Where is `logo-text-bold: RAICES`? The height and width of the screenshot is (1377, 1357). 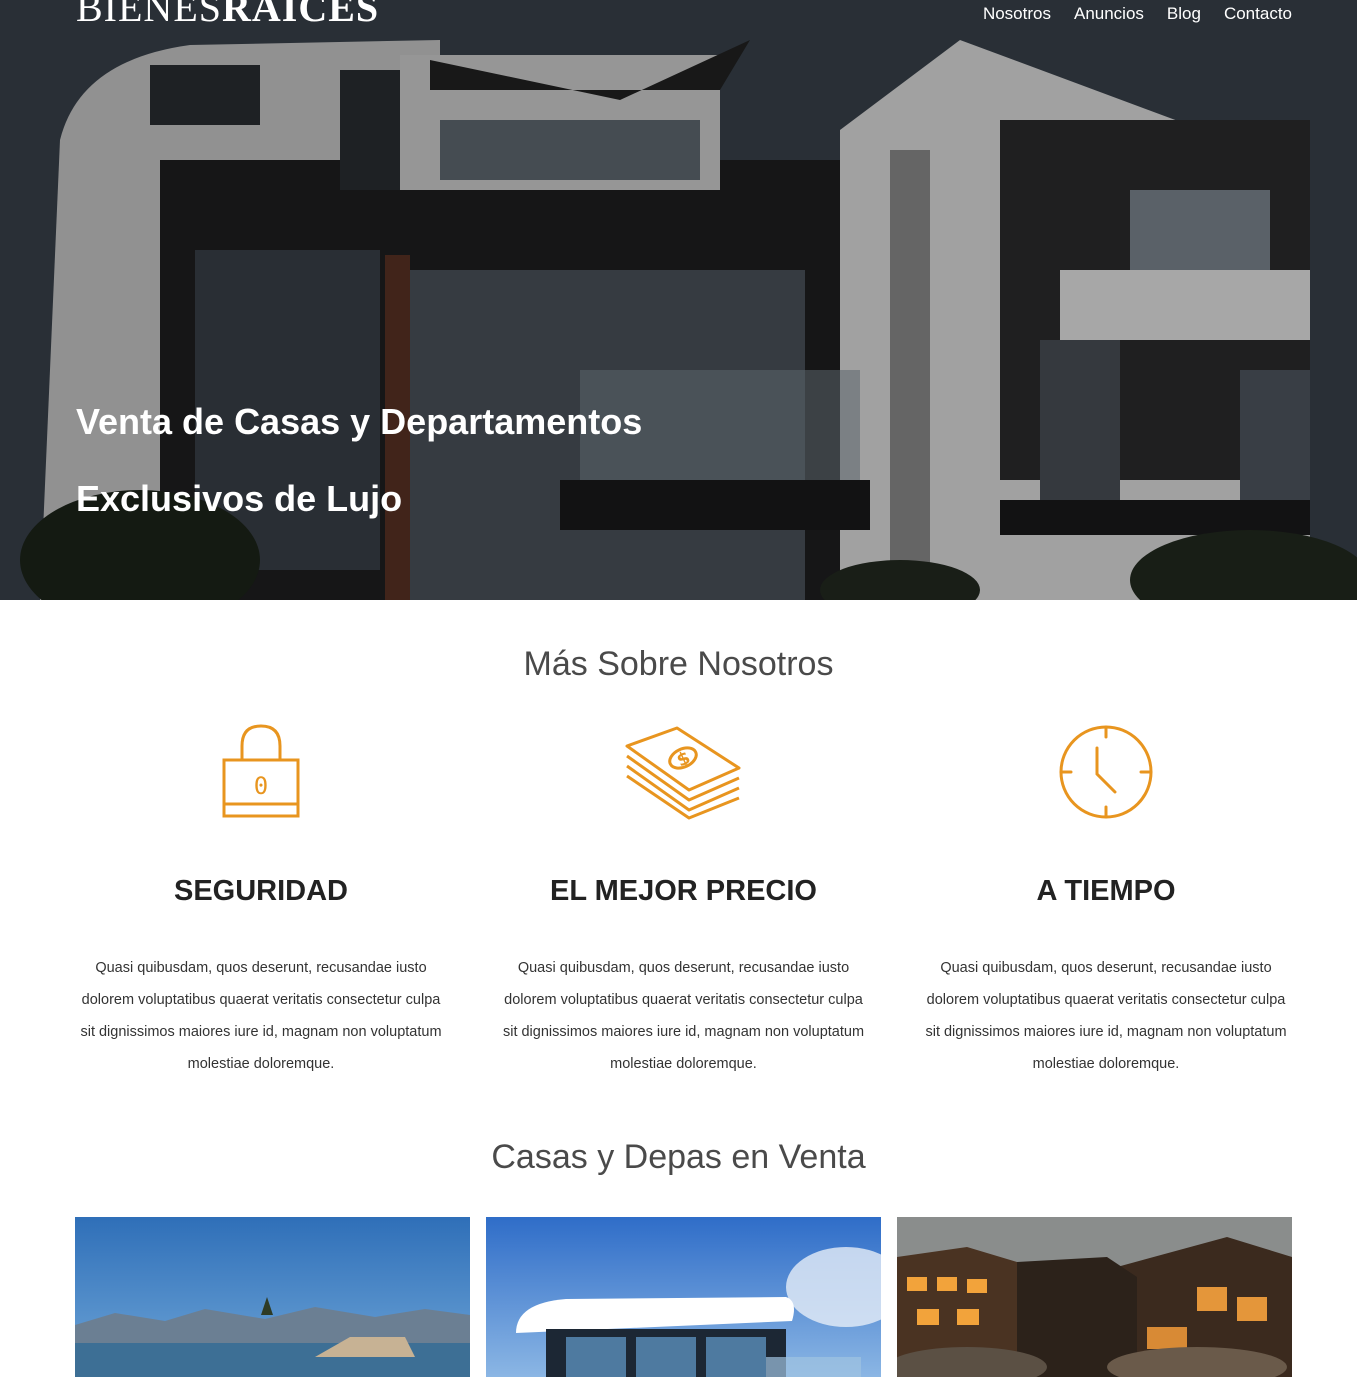
logo-text-bold: RAICES is located at coordinates (301, 15).